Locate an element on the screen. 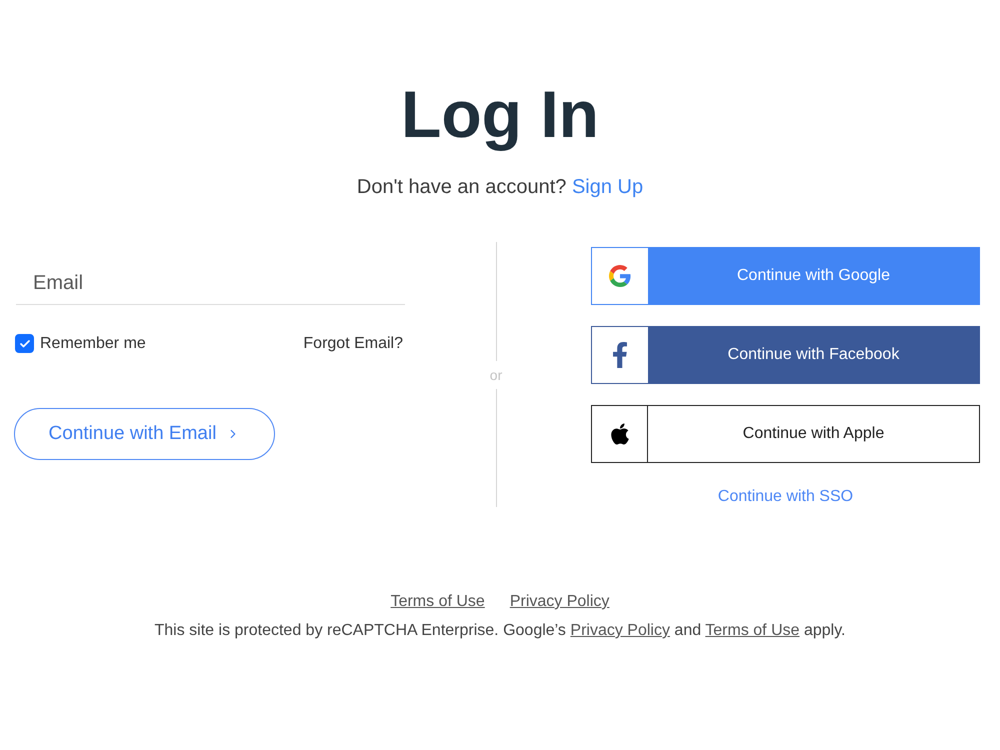 The width and height of the screenshot is (1000, 750). notice-link: Terms of Use is located at coordinates (752, 630).